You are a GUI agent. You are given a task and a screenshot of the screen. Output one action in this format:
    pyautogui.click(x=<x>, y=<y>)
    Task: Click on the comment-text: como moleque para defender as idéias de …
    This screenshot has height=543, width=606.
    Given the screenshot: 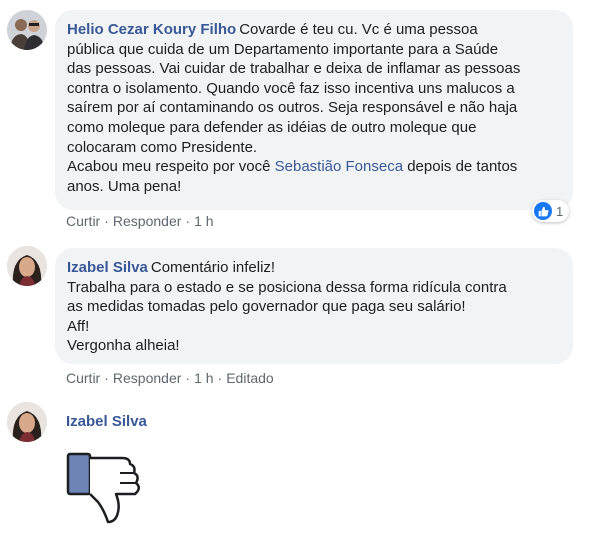 What is the action you would take?
    pyautogui.click(x=272, y=127)
    